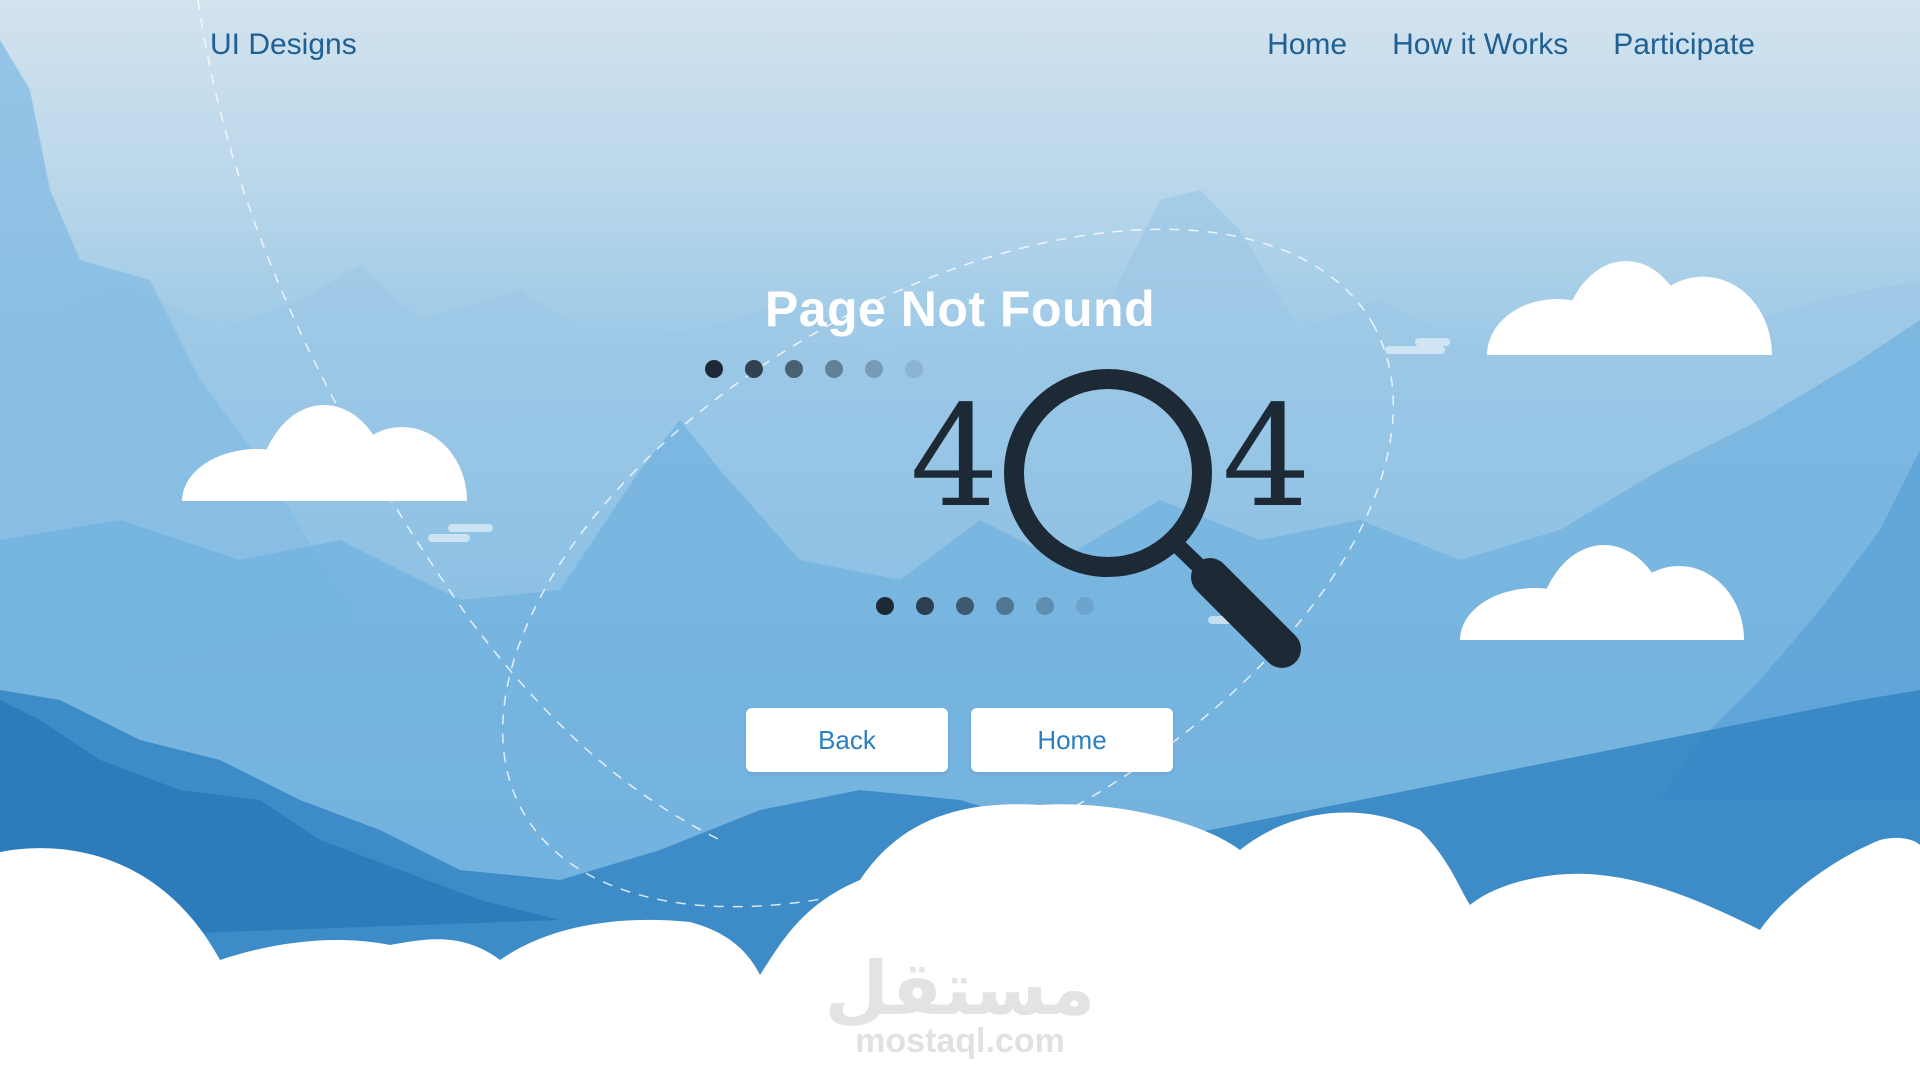 The width and height of the screenshot is (1920, 1080). Describe the element at coordinates (847, 740) in the screenshot. I see `back-button: Back` at that location.